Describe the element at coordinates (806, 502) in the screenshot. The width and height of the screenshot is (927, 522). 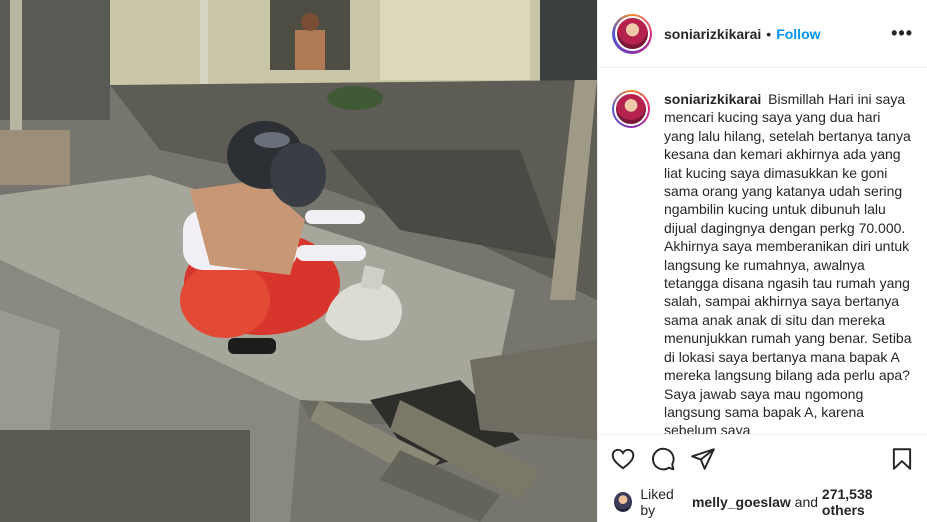
I see `likes-connector: and` at that location.